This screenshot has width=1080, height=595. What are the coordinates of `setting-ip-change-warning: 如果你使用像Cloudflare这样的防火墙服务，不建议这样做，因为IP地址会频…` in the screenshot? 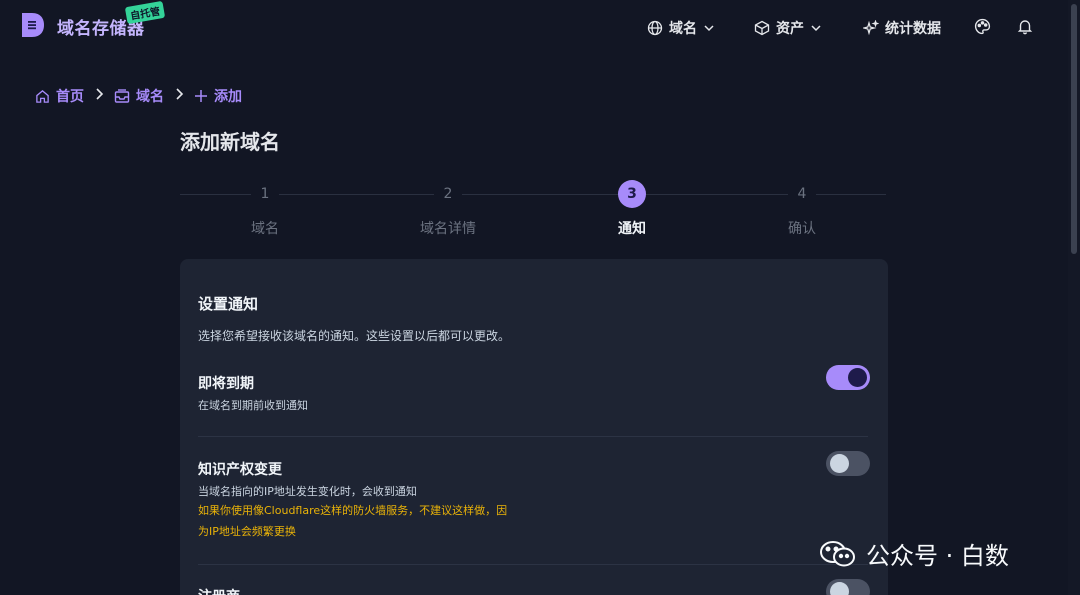 It's located at (353, 521).